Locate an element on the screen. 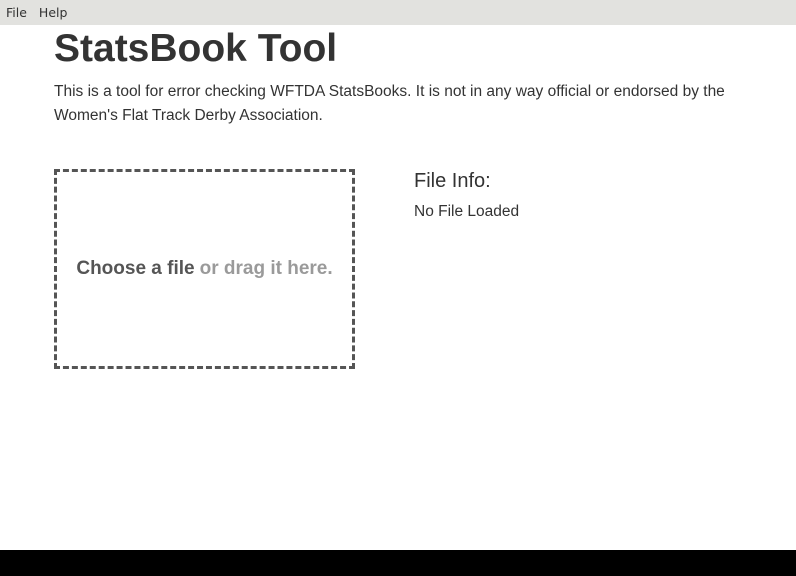 The image size is (796, 576). page-title: StatsBook Tool is located at coordinates (196, 48).